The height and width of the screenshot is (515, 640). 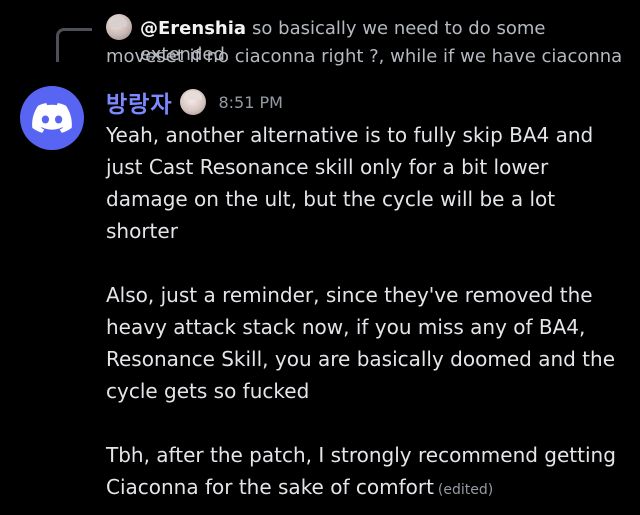 I want to click on message-header: 방랑자 8:51 PM, so click(x=194, y=102).